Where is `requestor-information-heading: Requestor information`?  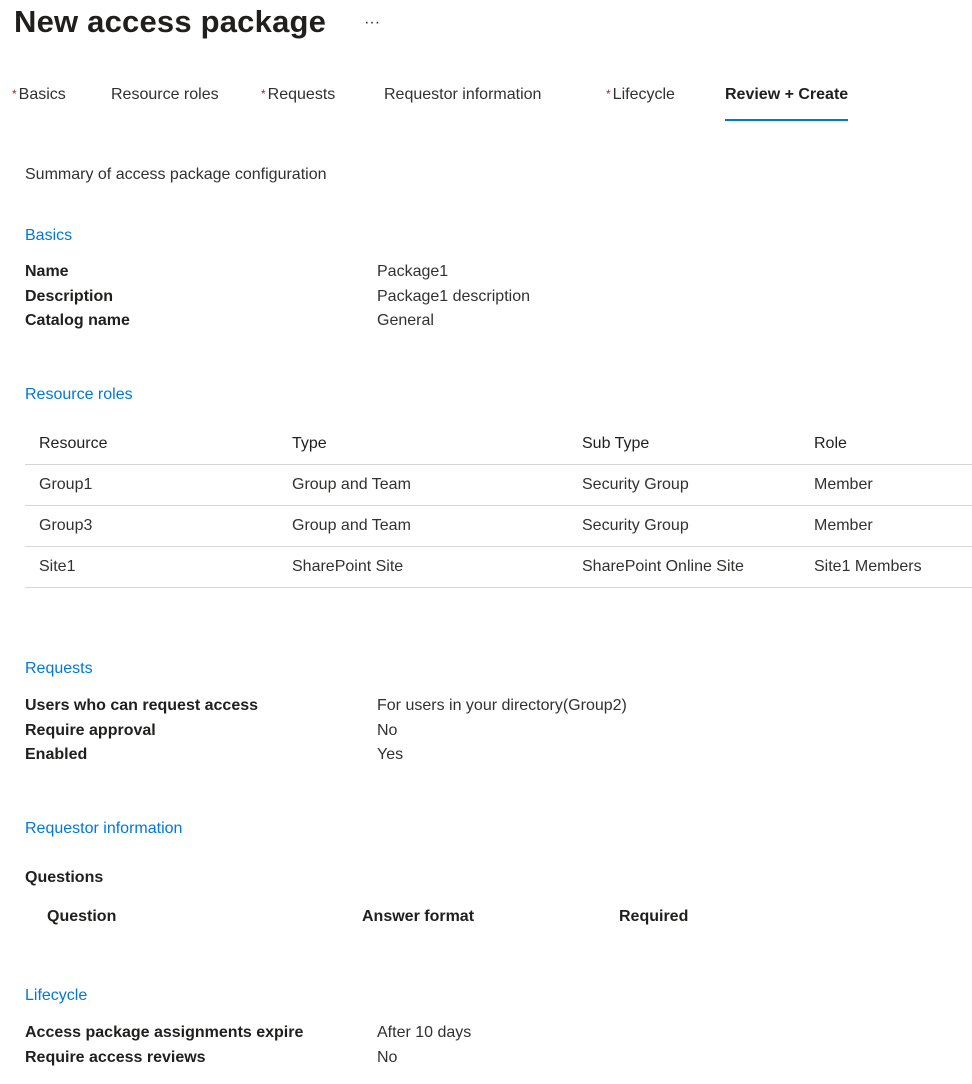 requestor-information-heading: Requestor information is located at coordinates (104, 828).